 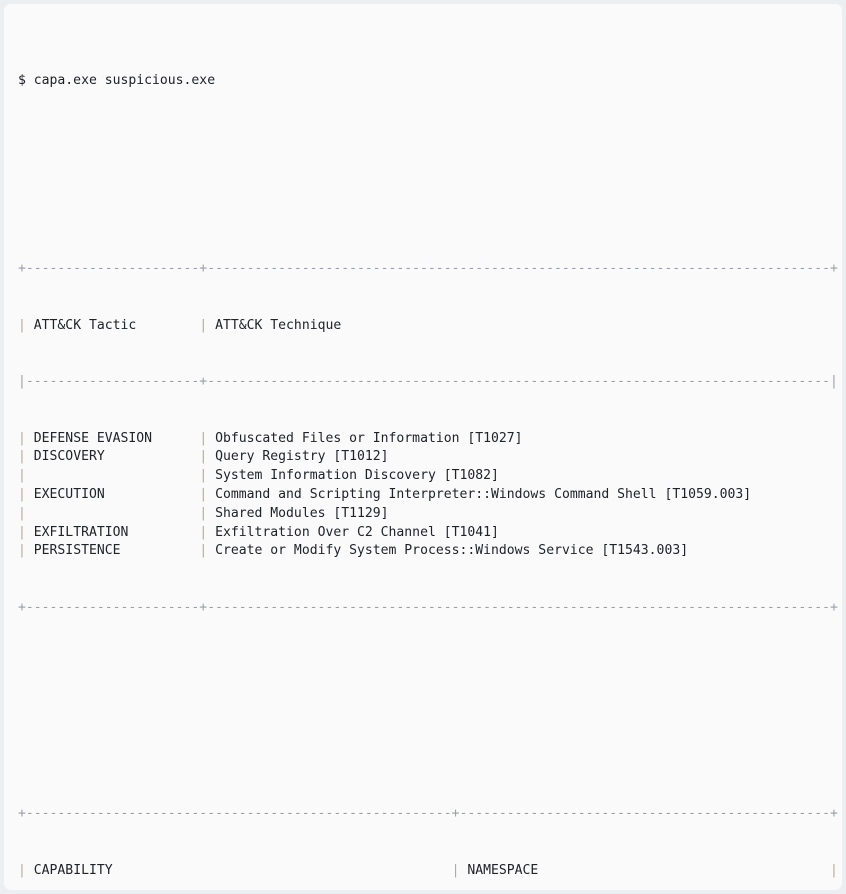 I want to click on table-cell-secondary: Exfiltration Over C2 Channel [T1041], so click(x=357, y=532).